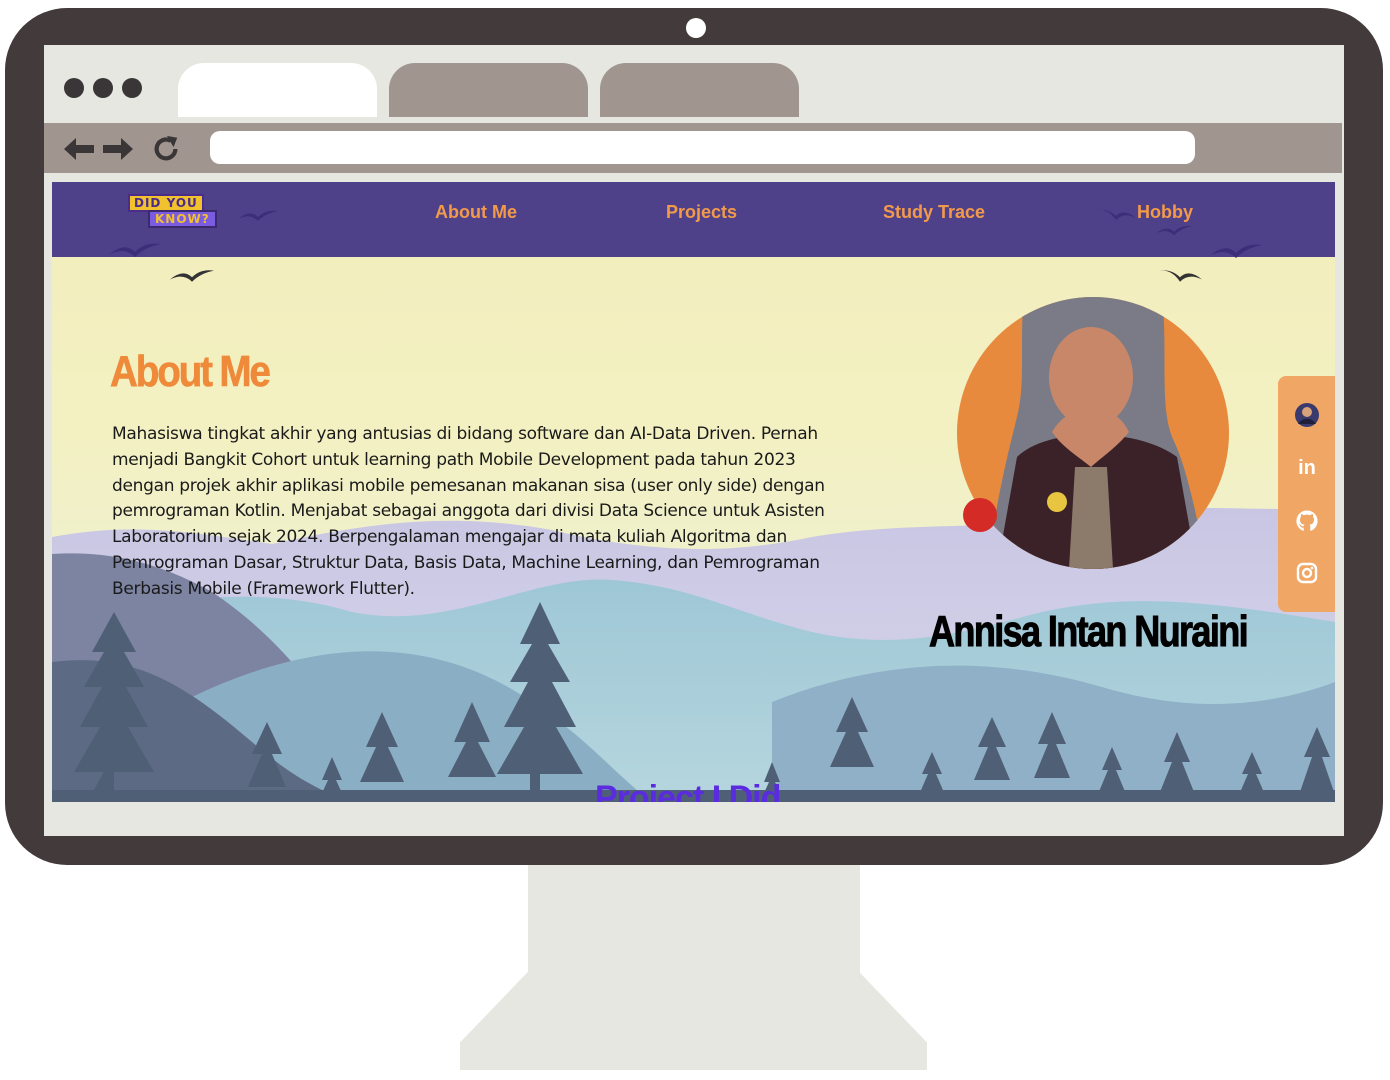 This screenshot has width=1390, height=1080. I want to click on monitor-stand-neck, so click(694, 919).